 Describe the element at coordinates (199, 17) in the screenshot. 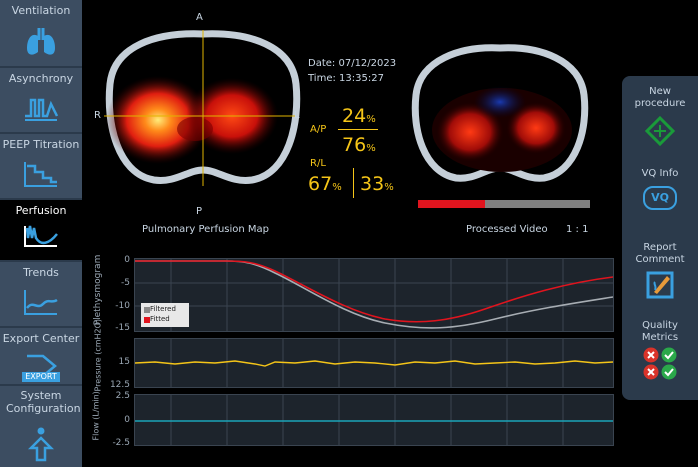

I see `map-label-a: A` at that location.